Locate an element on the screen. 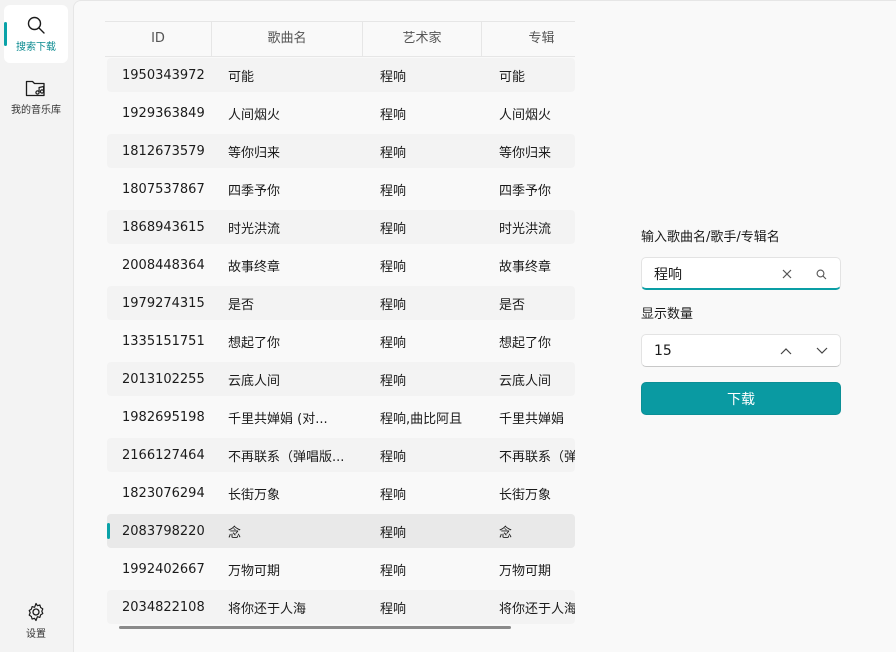 The height and width of the screenshot is (652, 896). table-header: ID 歌曲名 艺术家 专辑 is located at coordinates (340, 39).